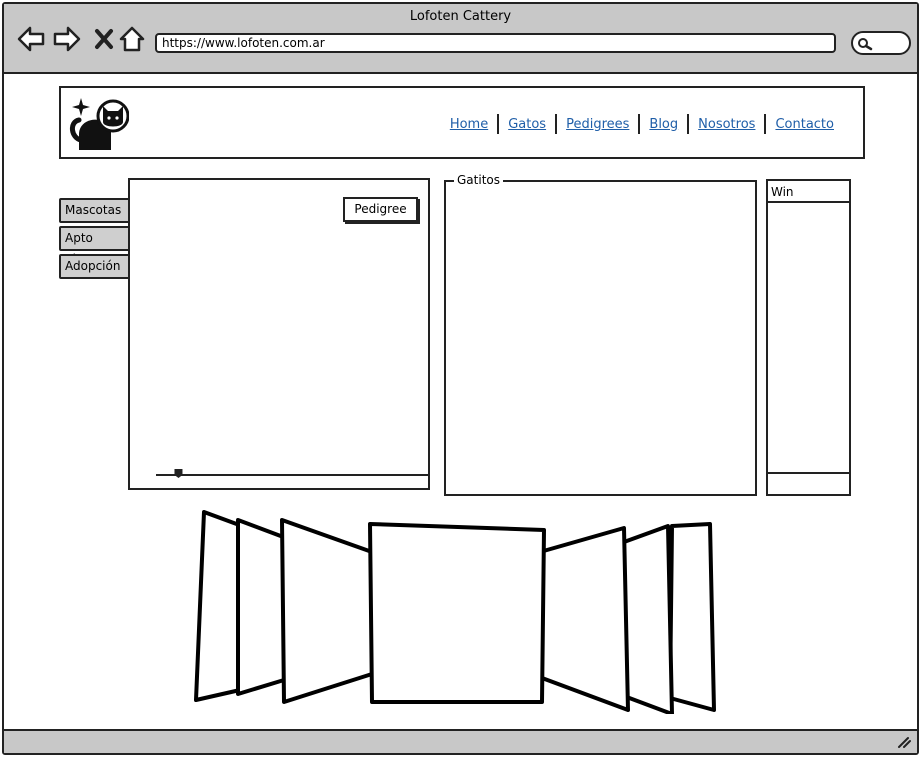 The width and height of the screenshot is (922, 758). Describe the element at coordinates (904, 742) in the screenshot. I see `resize-grip-icon` at that location.